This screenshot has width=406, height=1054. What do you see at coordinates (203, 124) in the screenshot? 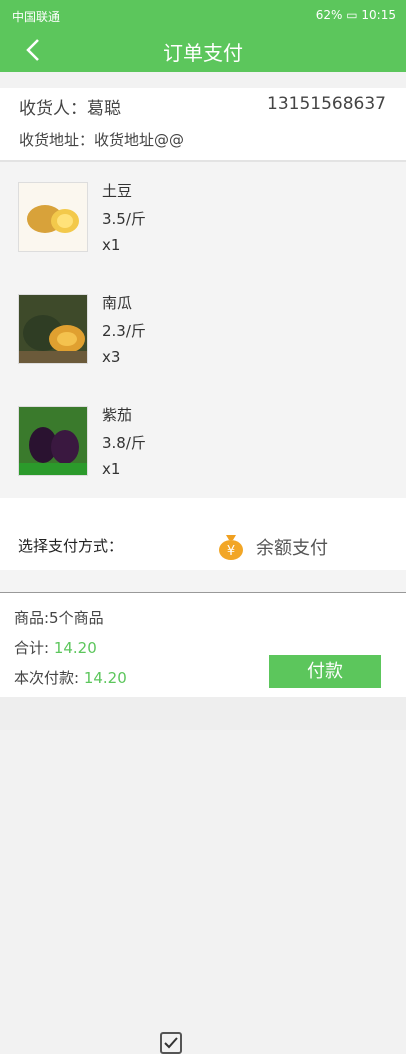
I see `address-section: 收货人：葛聪 13151568637 收货地址：收货地址@@` at bounding box center [203, 124].